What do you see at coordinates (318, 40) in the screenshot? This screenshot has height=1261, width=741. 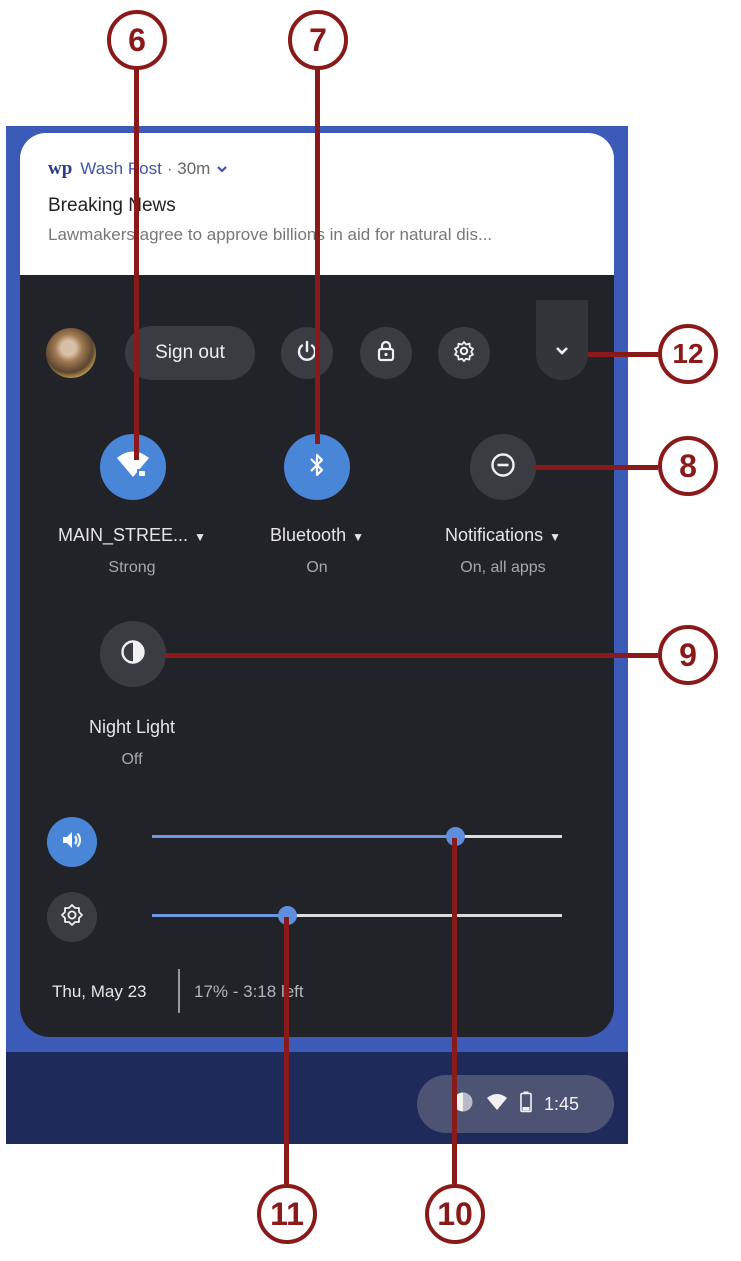 I see `callout-7: 7` at bounding box center [318, 40].